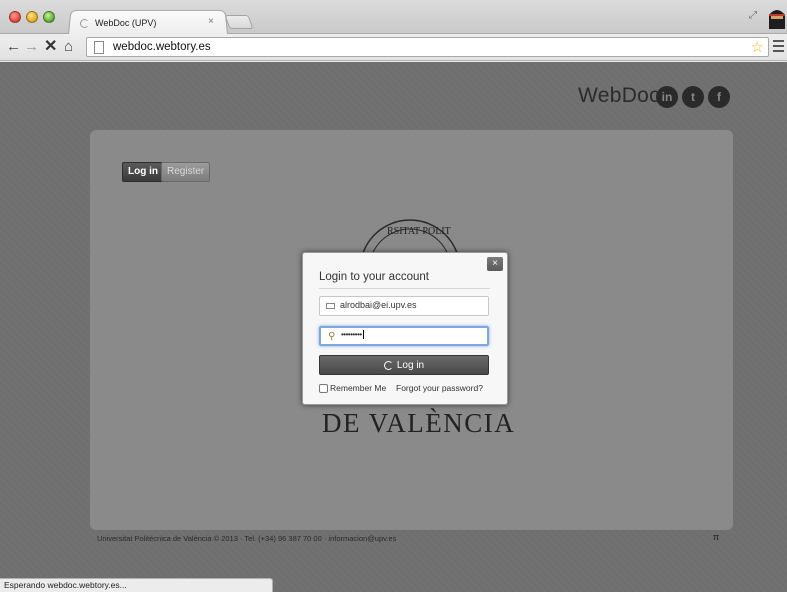  Describe the element at coordinates (753, 15) in the screenshot. I see `fullscreen-icon: ⤢` at that location.